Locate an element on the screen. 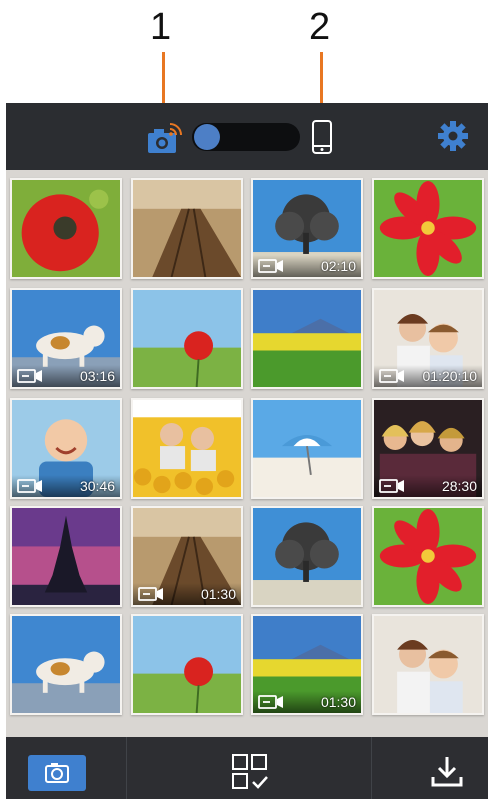  download-icon is located at coordinates (447, 771).